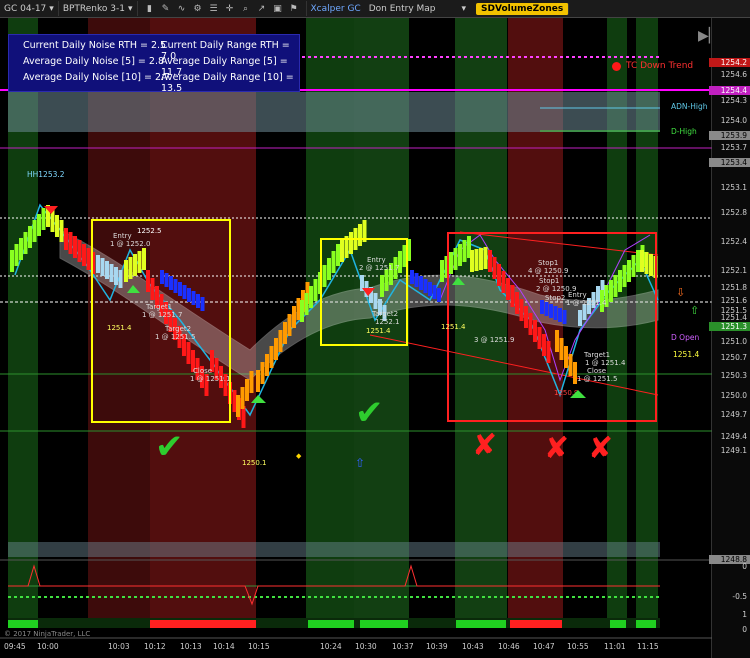 Image resolution: width=750 pixels, height=658 pixels. I want to click on time-tick: 10:12, so click(155, 646).